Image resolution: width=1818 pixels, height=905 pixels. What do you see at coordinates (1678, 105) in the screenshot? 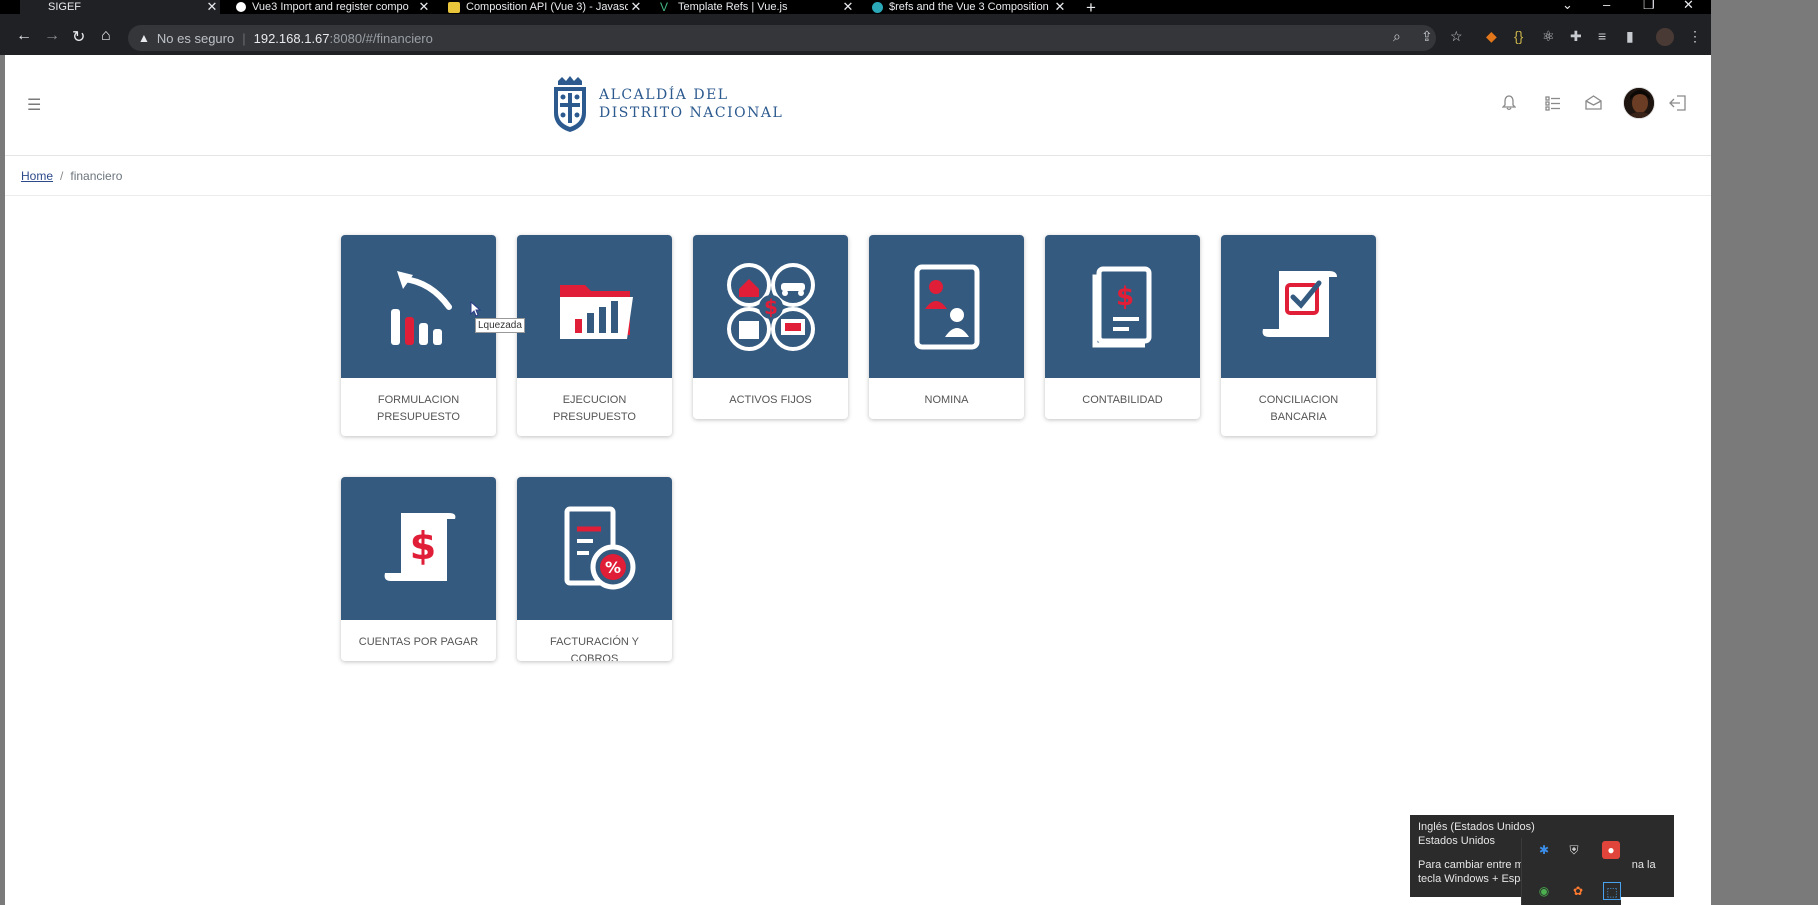
I see `logout-icon` at bounding box center [1678, 105].